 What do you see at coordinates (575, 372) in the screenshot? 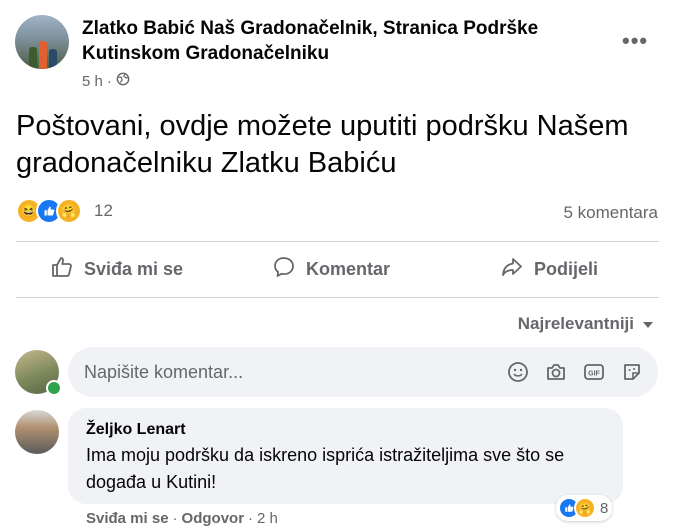
I see `composer-tools: GIF` at bounding box center [575, 372].